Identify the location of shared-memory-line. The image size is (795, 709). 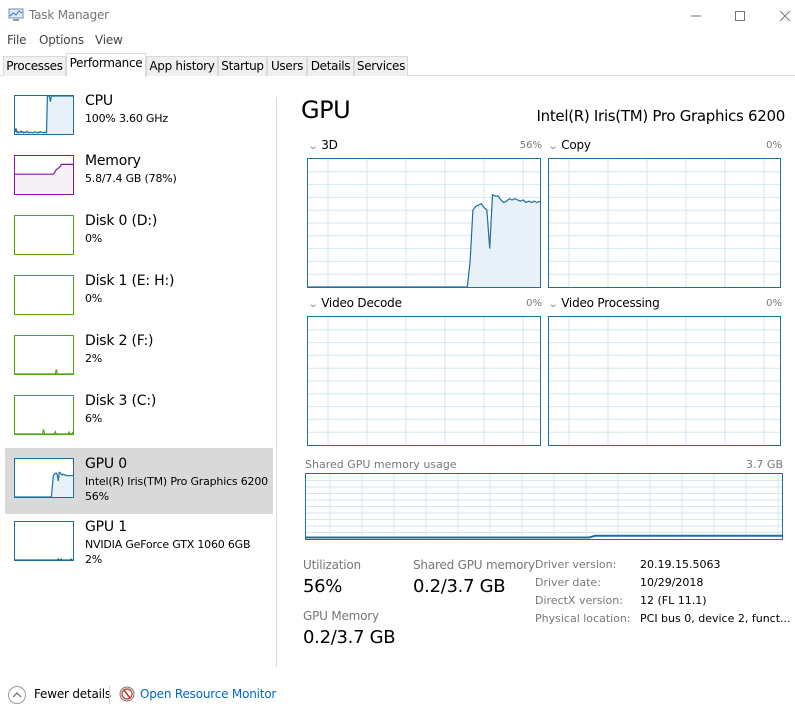
(544, 536).